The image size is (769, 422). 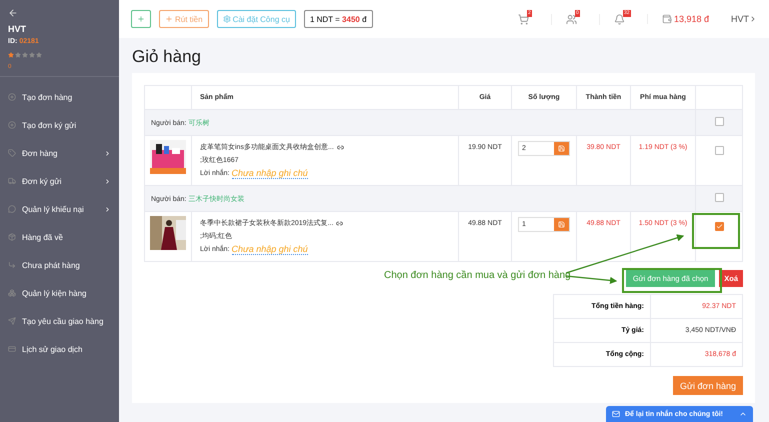 I want to click on sidebar-item: Quản lý khiếu nại, so click(x=59, y=209).